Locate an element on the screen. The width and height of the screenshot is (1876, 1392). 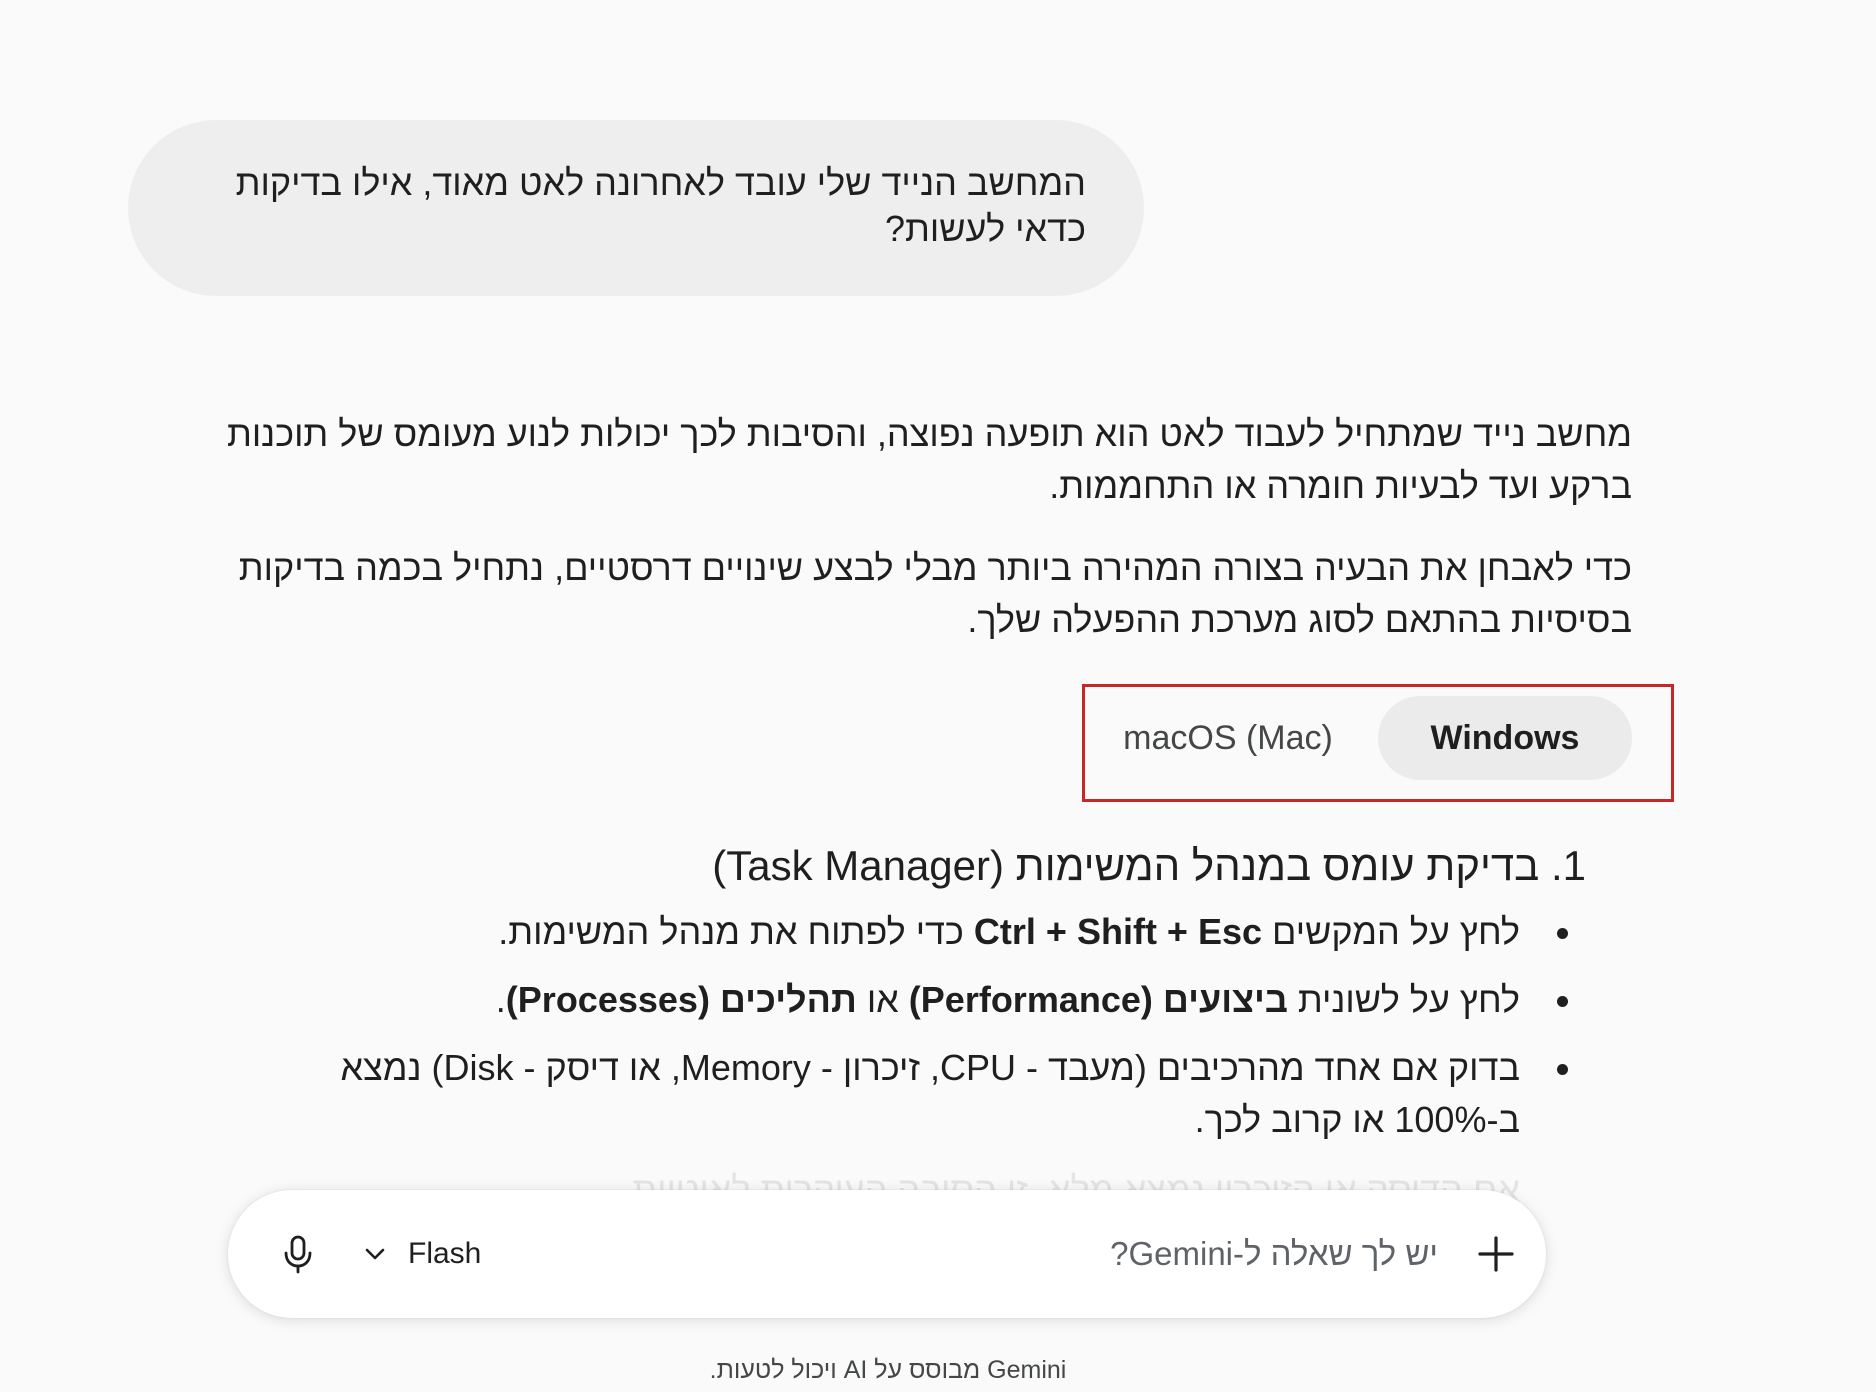
microphone-button is located at coordinates (298, 1254).